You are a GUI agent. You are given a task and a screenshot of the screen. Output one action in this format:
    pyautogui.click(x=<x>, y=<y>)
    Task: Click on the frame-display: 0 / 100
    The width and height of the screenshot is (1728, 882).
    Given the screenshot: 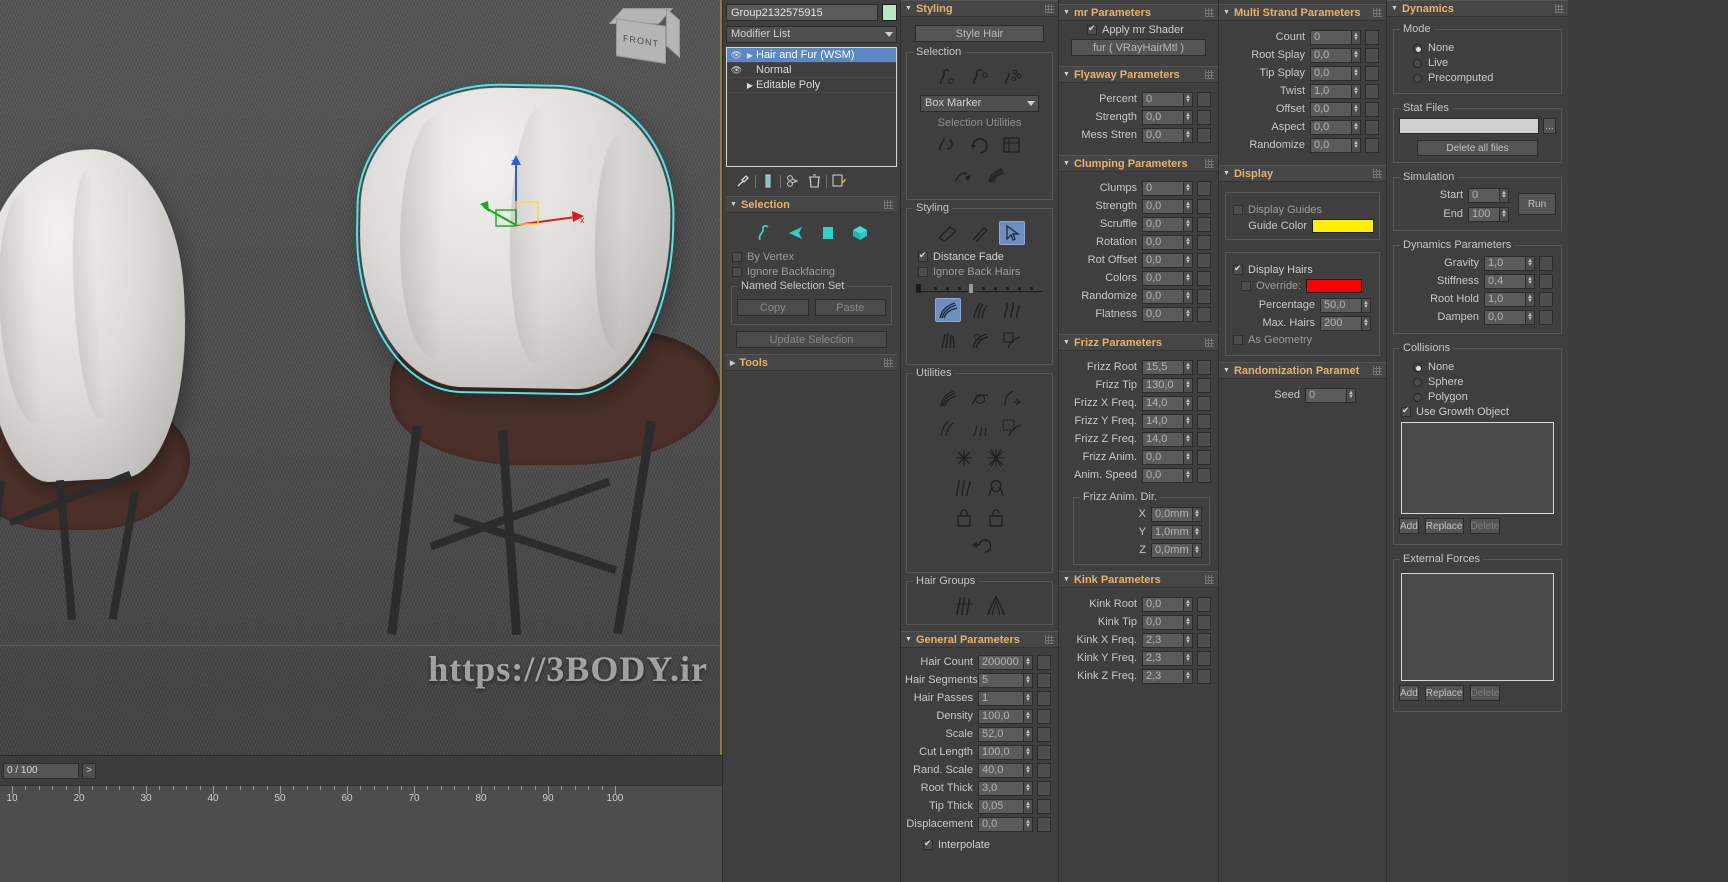 What is the action you would take?
    pyautogui.click(x=41, y=770)
    